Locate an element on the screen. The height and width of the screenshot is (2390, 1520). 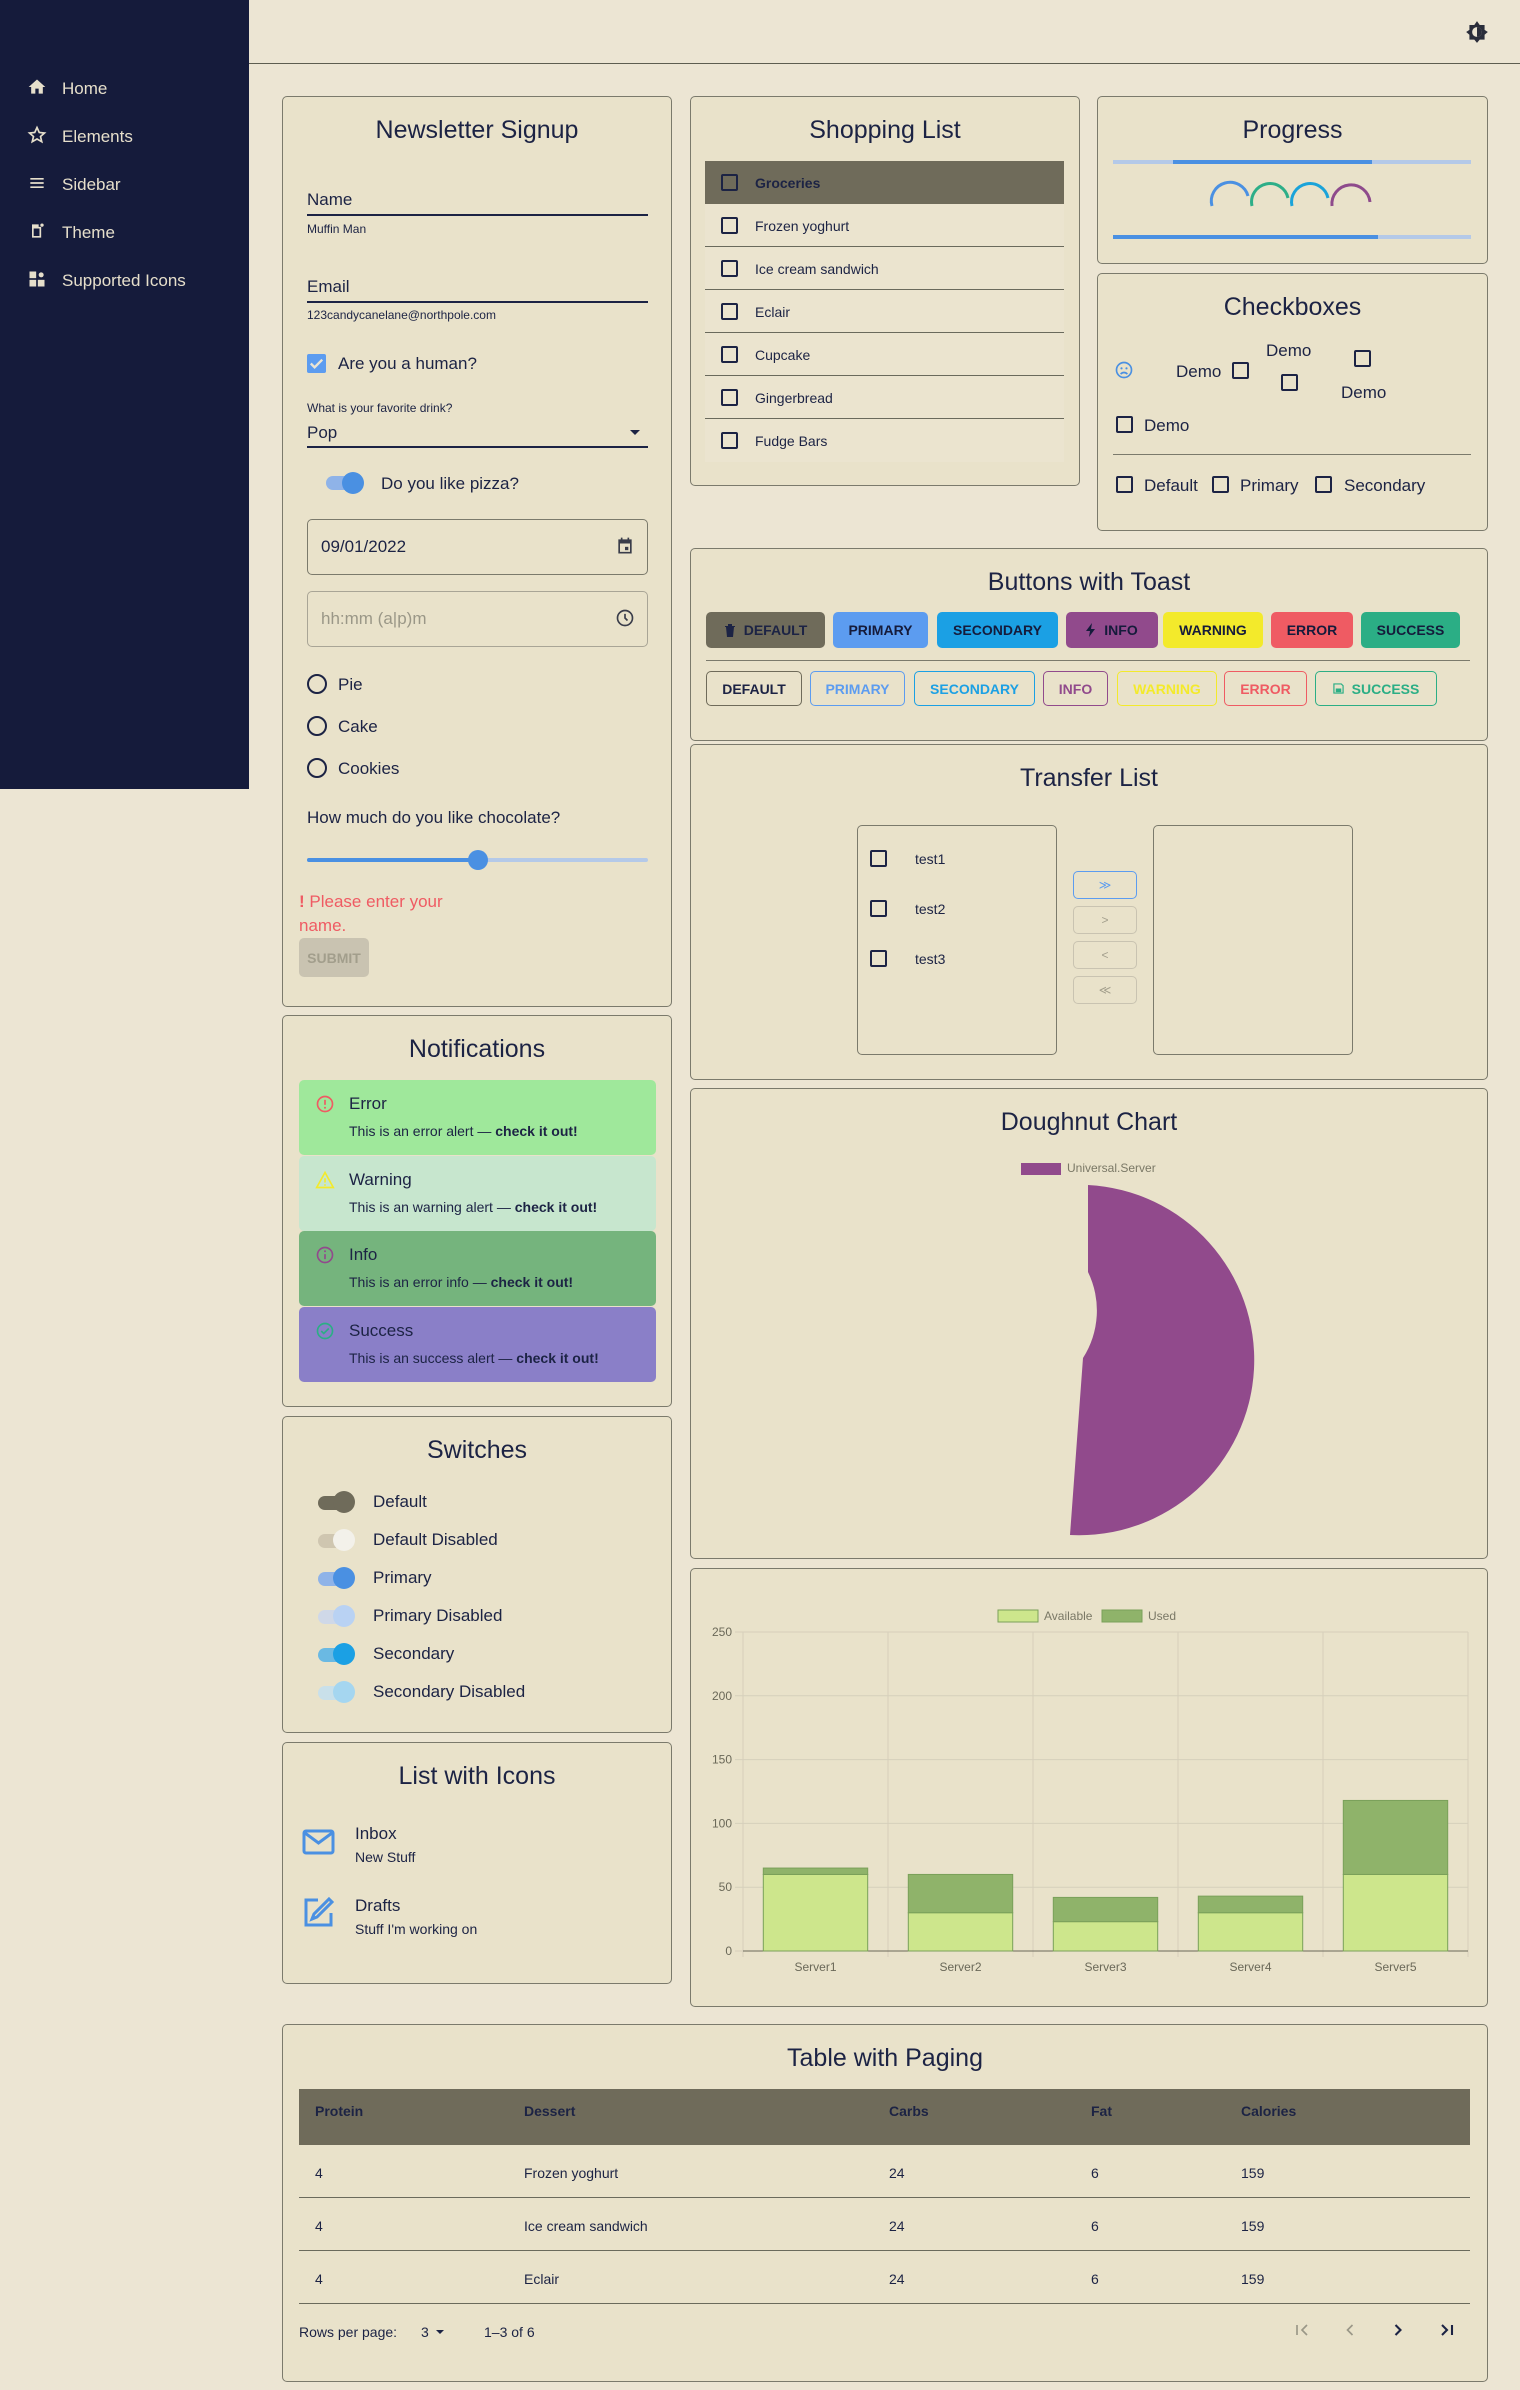
alert-message: This is an success alert — check it out! is located at coordinates (474, 1358).